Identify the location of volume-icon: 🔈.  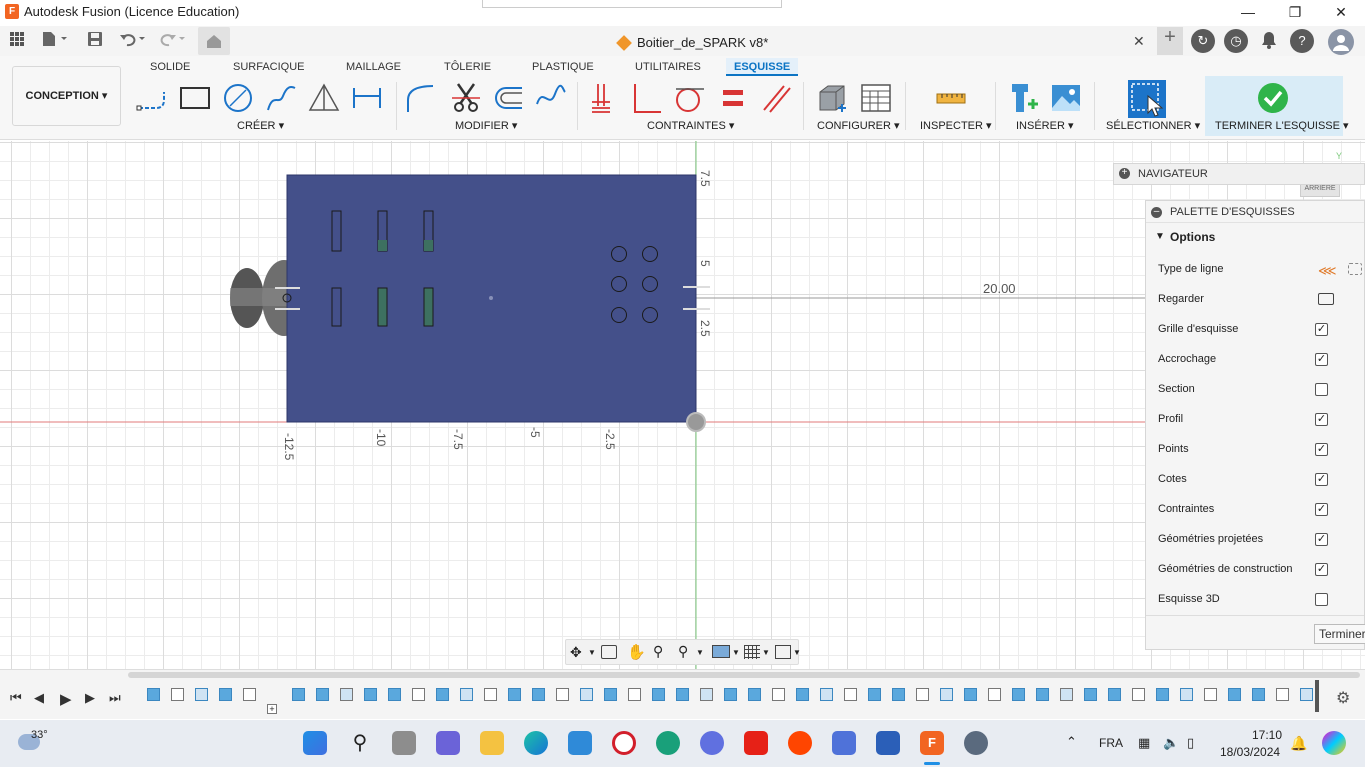
(1171, 743).